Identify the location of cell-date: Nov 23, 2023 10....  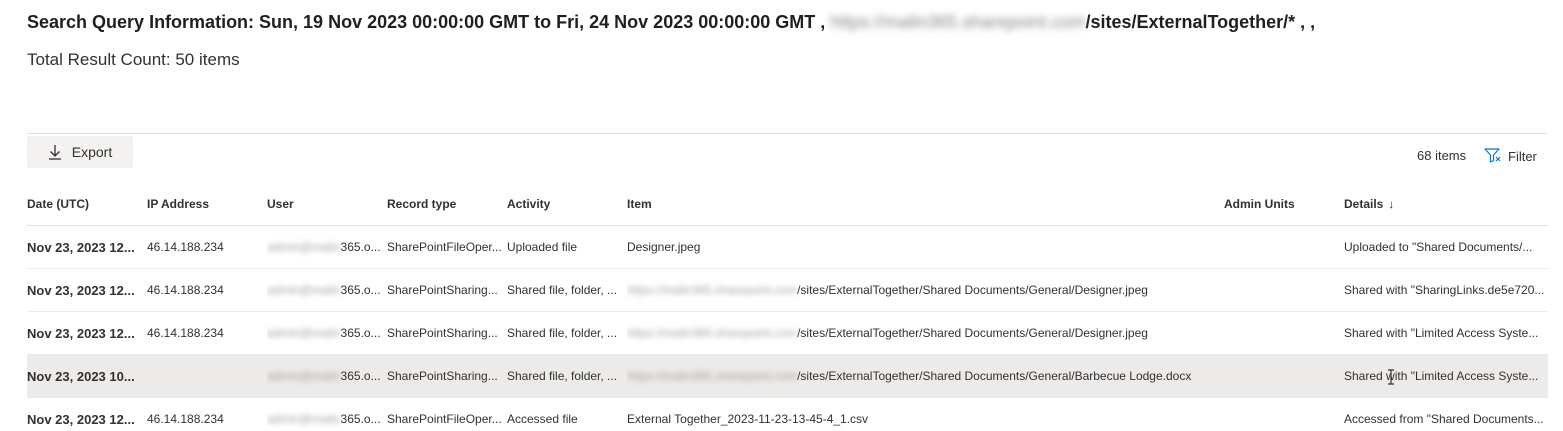
(81, 376).